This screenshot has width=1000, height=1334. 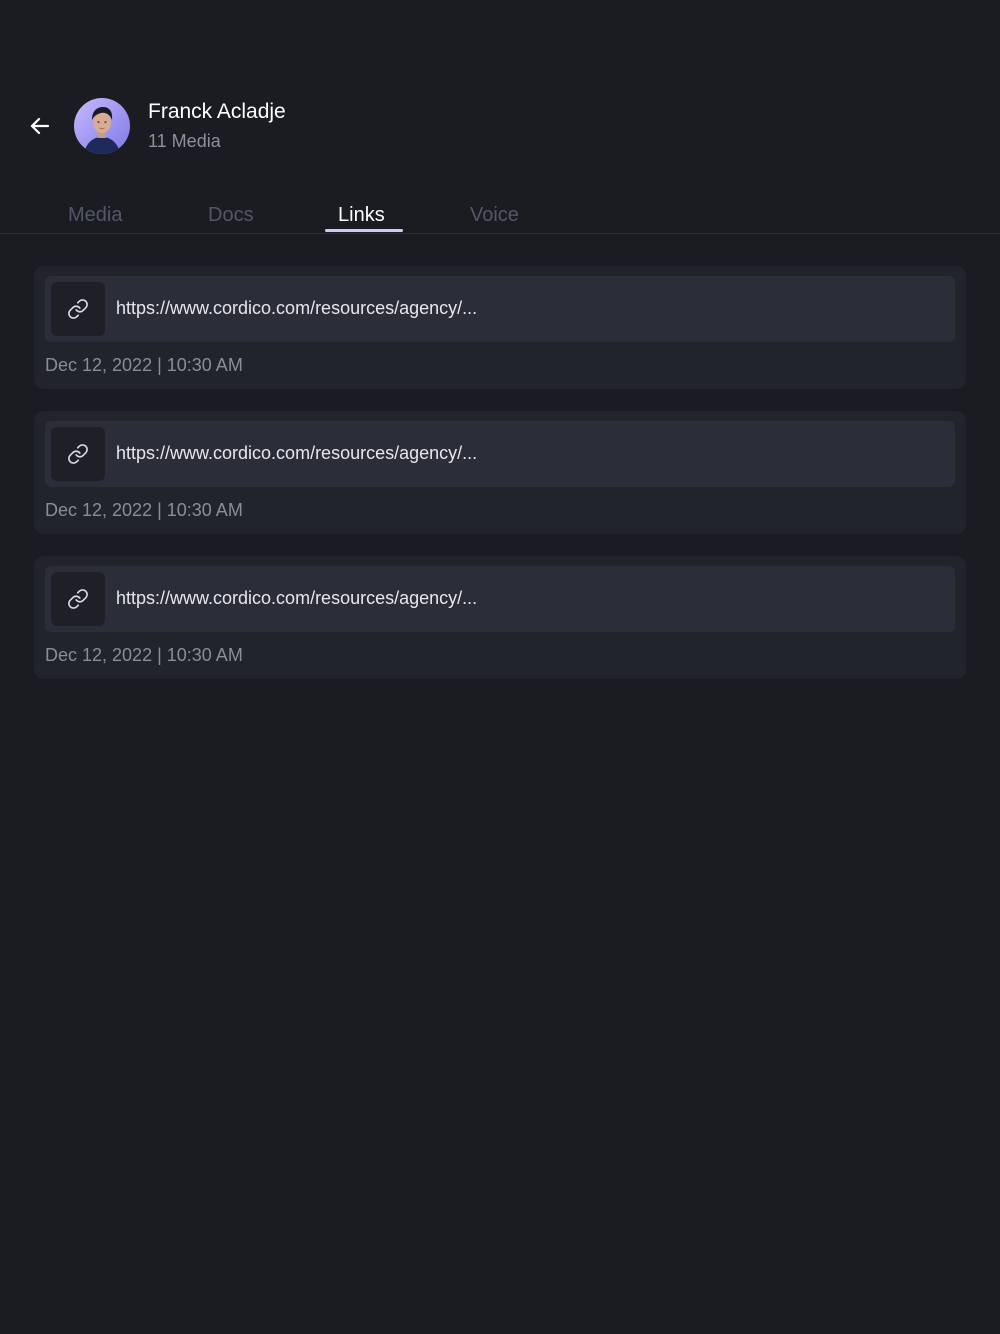 I want to click on arrow-left-icon, so click(x=40, y=126).